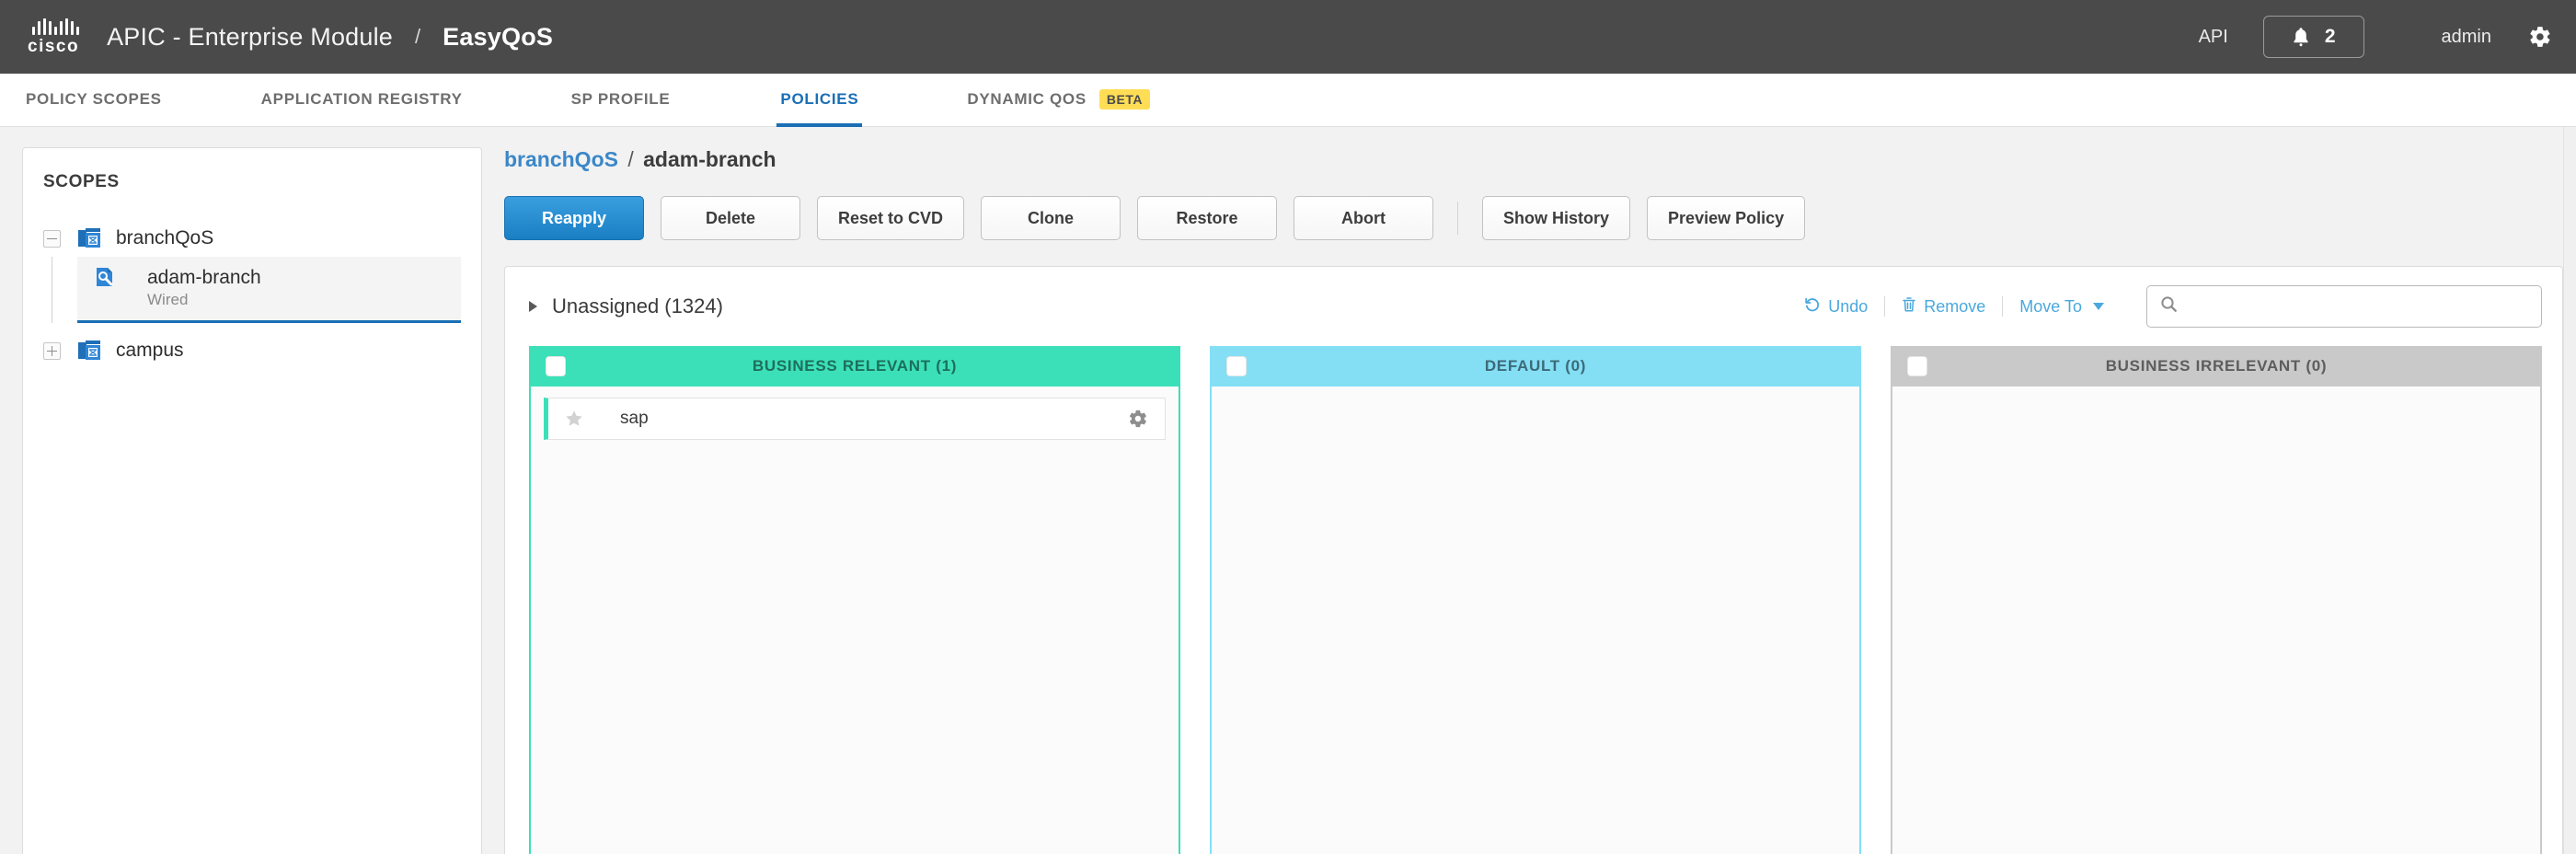  Describe the element at coordinates (1726, 218) in the screenshot. I see `preview-policy-button: Preview Policy` at that location.